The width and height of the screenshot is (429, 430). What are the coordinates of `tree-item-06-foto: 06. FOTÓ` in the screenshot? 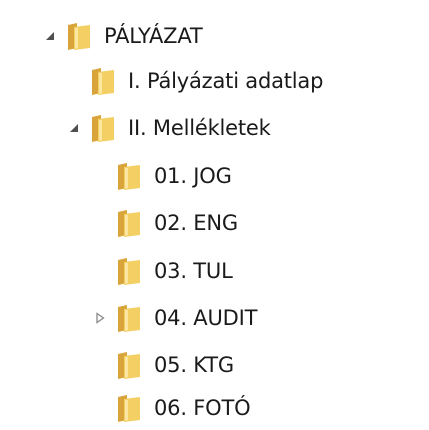 It's located at (171, 408).